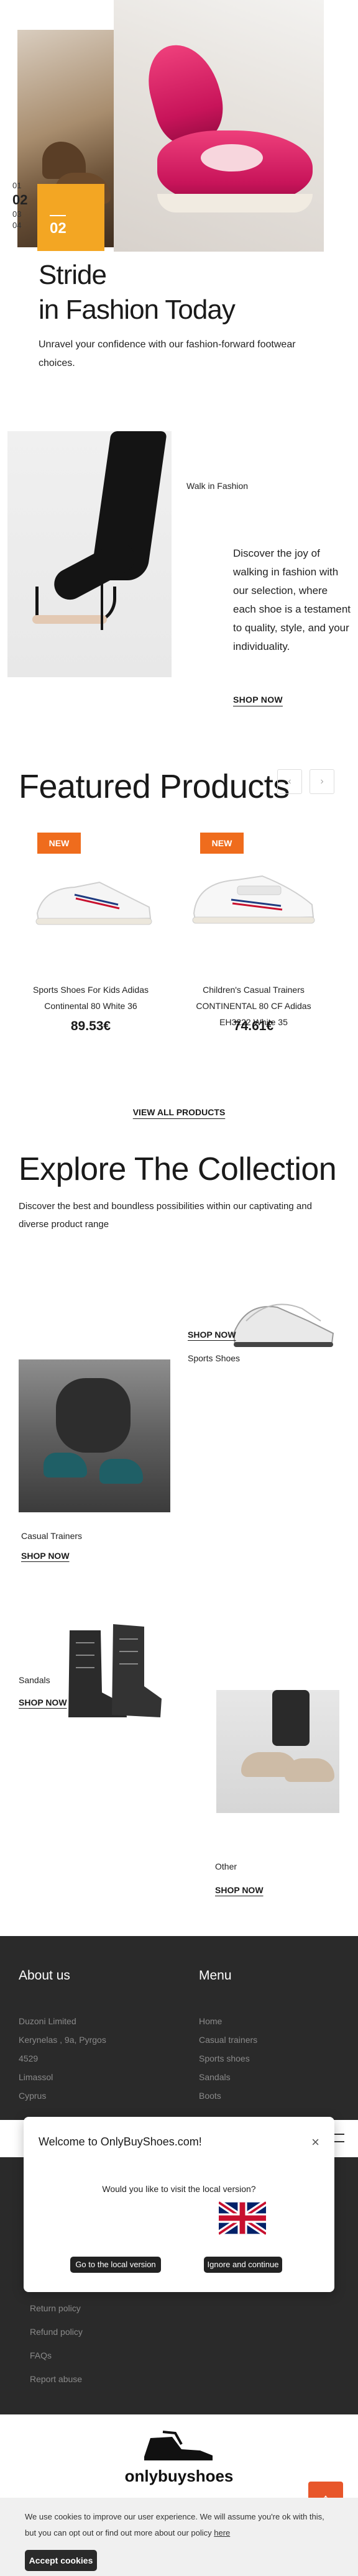 This screenshot has height=2576, width=358. What do you see at coordinates (253, 1026) in the screenshot?
I see `product-price: 74.61€` at bounding box center [253, 1026].